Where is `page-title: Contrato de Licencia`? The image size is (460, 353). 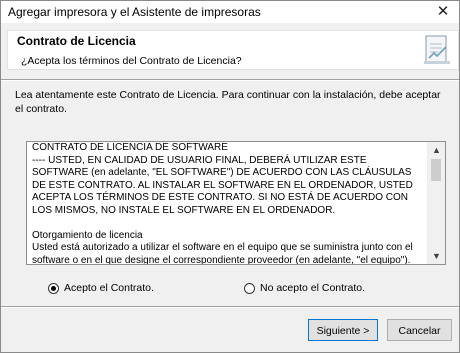 page-title: Contrato de Licencia is located at coordinates (76, 41).